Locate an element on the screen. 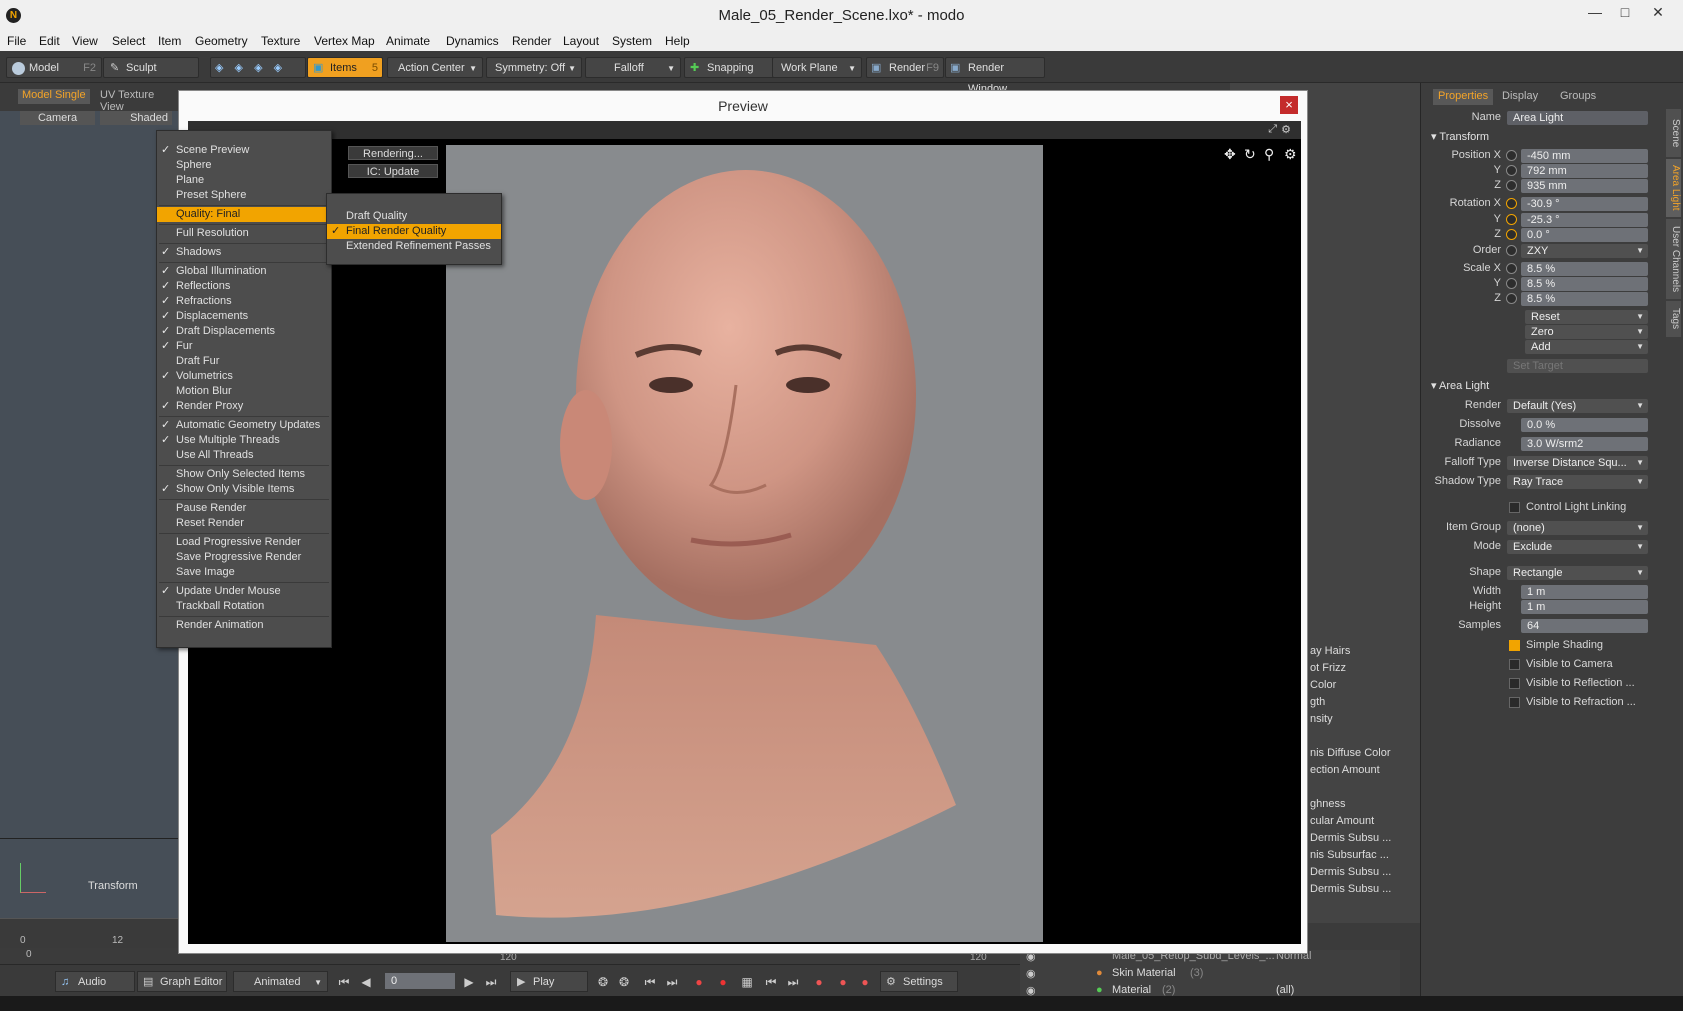 The width and height of the screenshot is (1683, 1011). snapping-button: ✚ Snapping is located at coordinates (732, 67).